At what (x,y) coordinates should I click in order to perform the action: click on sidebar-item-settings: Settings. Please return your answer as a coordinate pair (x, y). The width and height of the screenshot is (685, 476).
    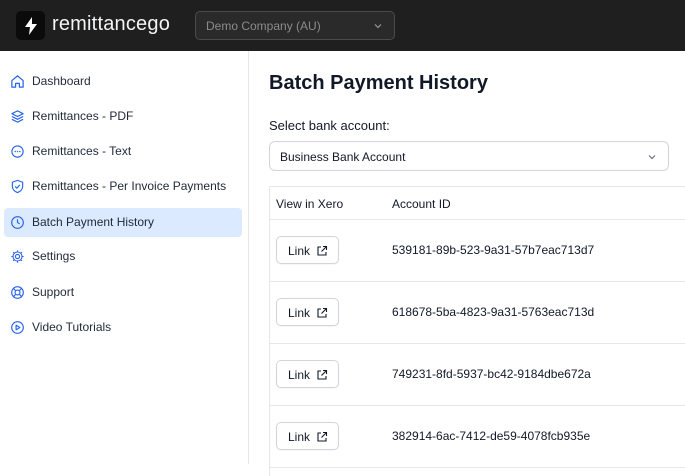
    Looking at the image, I should click on (123, 256).